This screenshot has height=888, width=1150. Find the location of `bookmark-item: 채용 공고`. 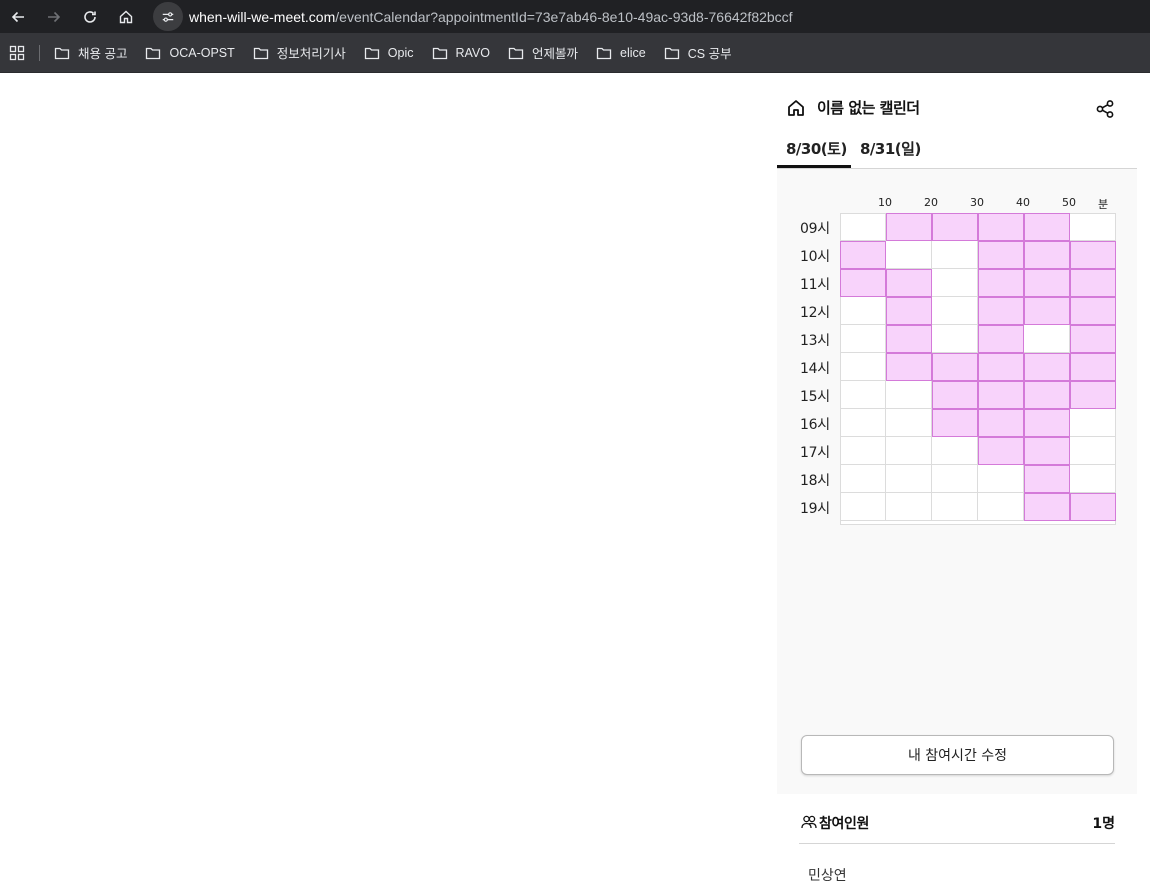

bookmark-item: 채용 공고 is located at coordinates (90, 52).